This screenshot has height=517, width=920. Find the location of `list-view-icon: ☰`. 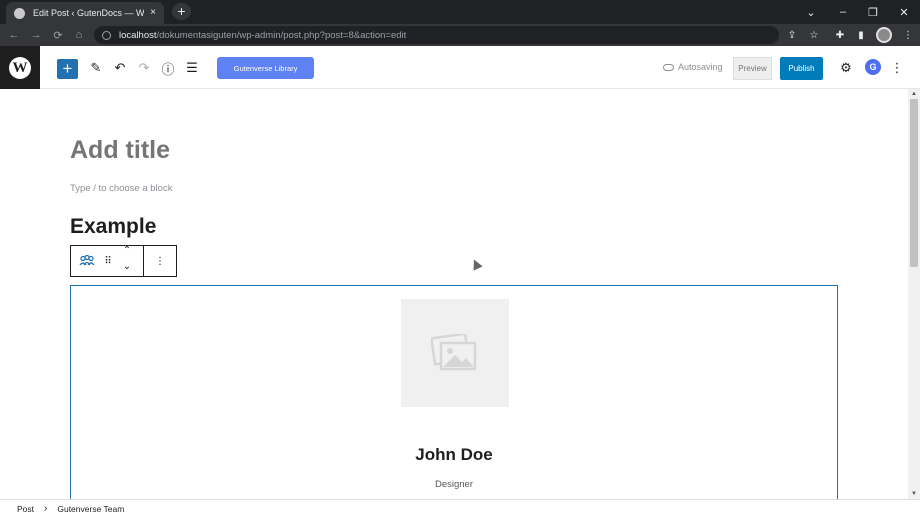

list-view-icon: ☰ is located at coordinates (192, 68).